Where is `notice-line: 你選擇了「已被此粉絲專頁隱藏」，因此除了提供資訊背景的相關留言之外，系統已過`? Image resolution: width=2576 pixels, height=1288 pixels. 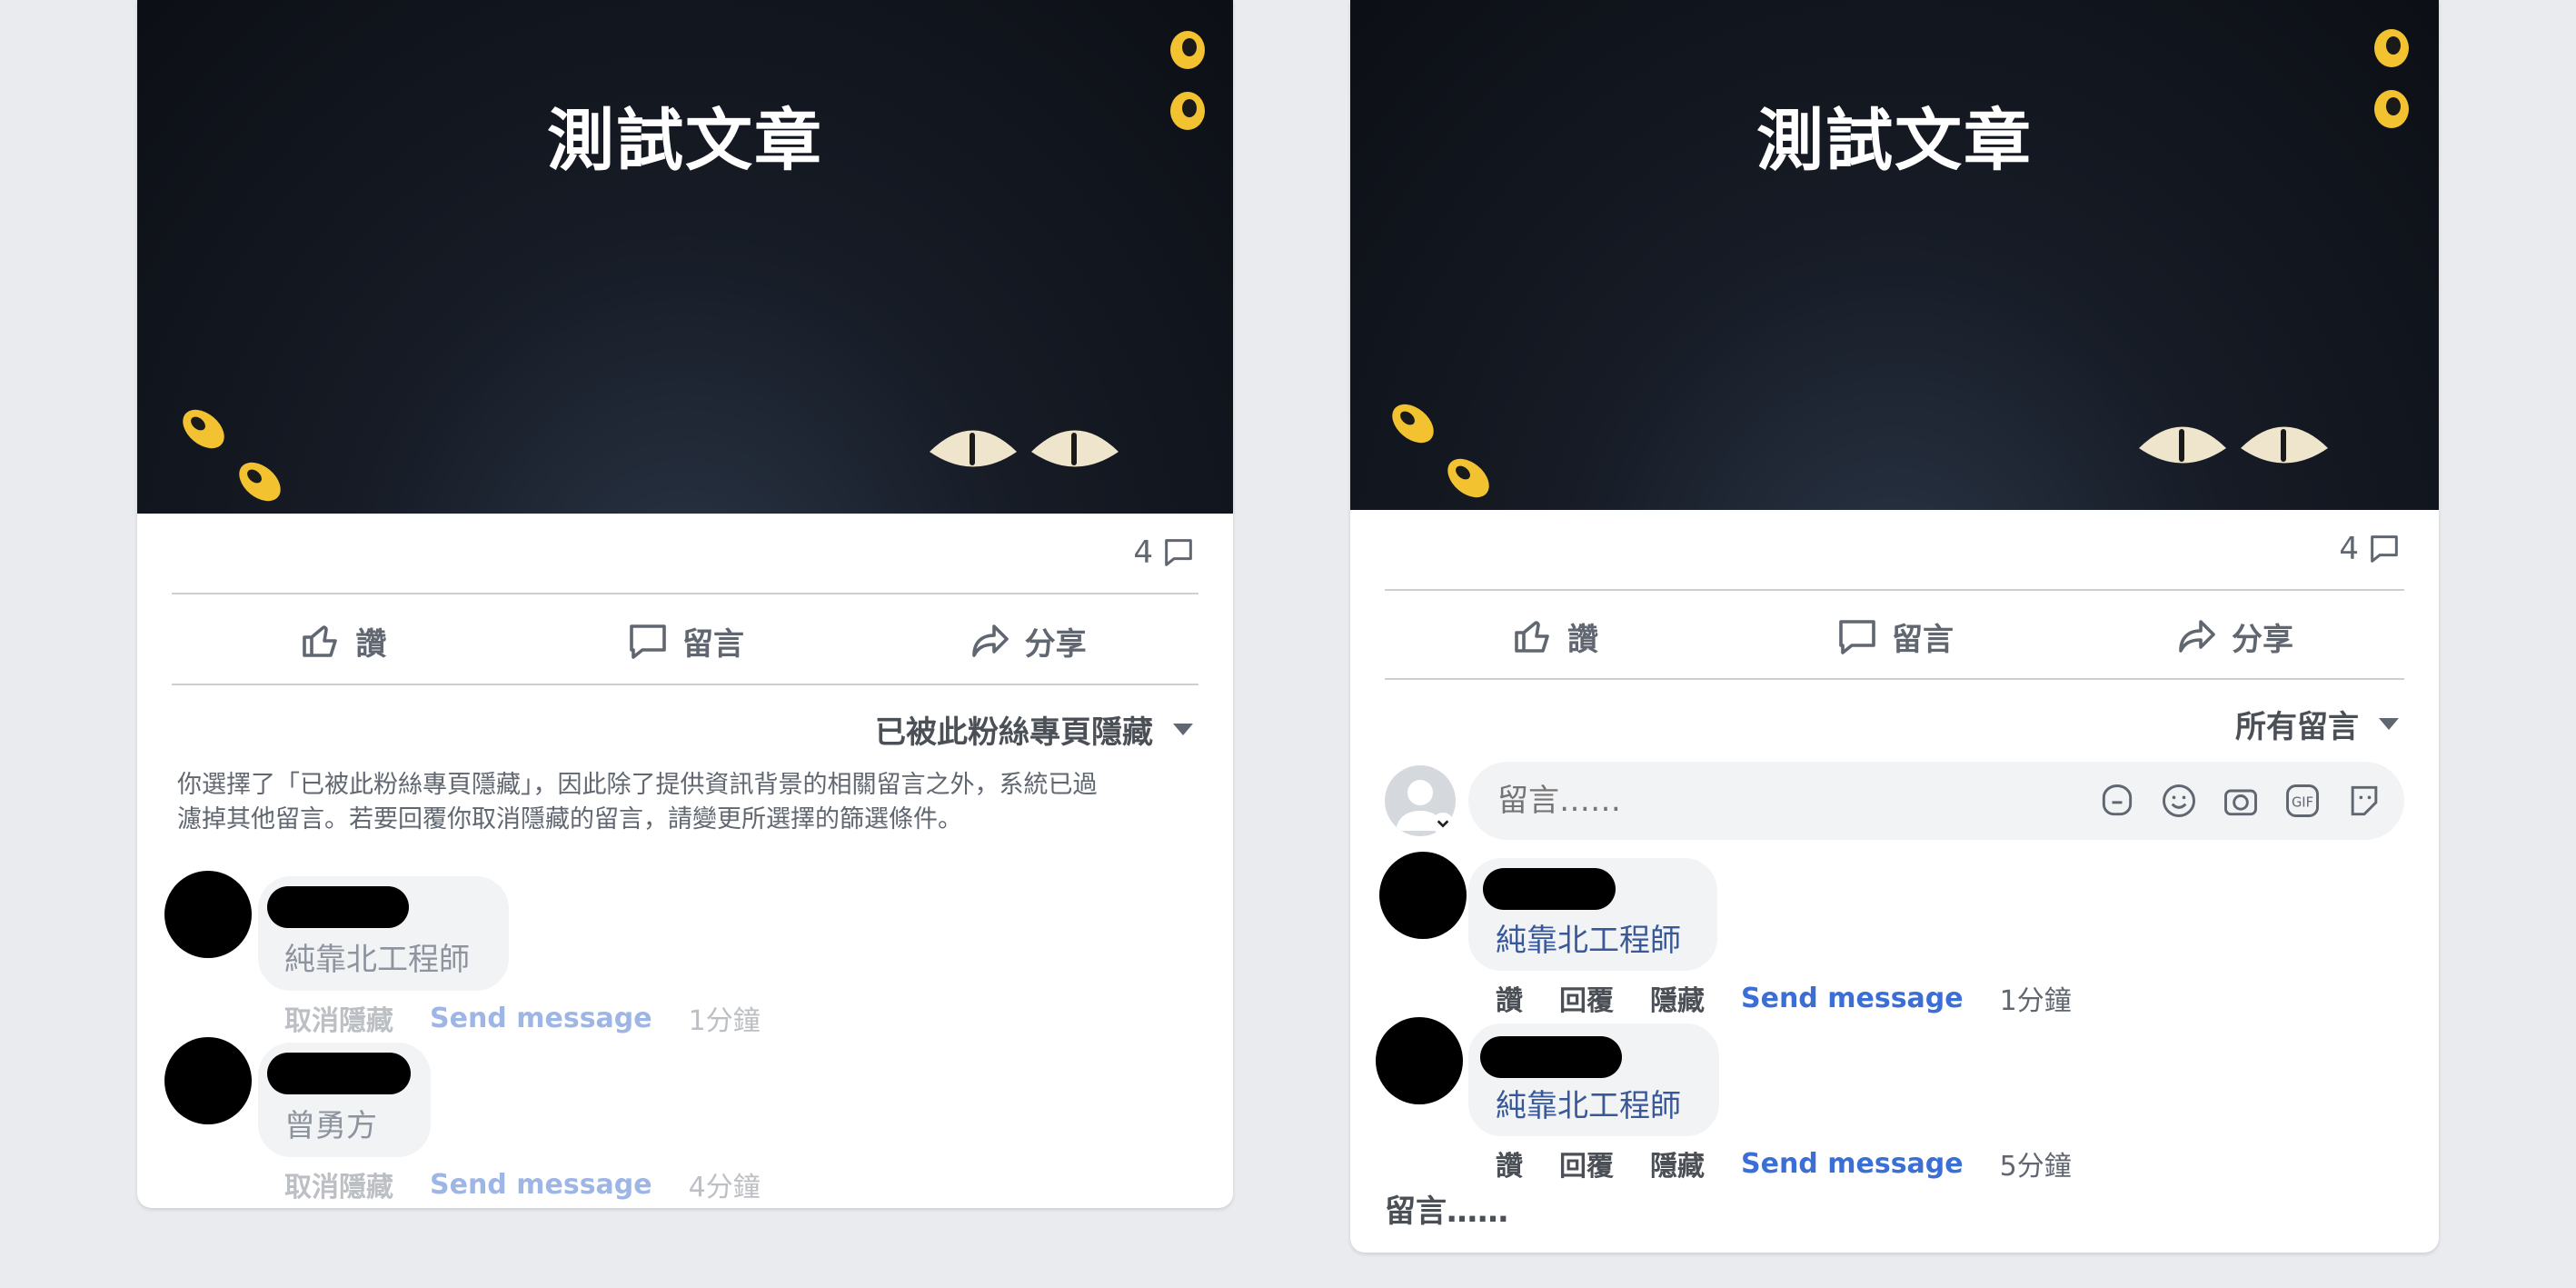
notice-line: 你選擇了「已被此粉絲專頁隱藏」，因此除了提供資訊背景的相關留言之外，系統已過 is located at coordinates (637, 785).